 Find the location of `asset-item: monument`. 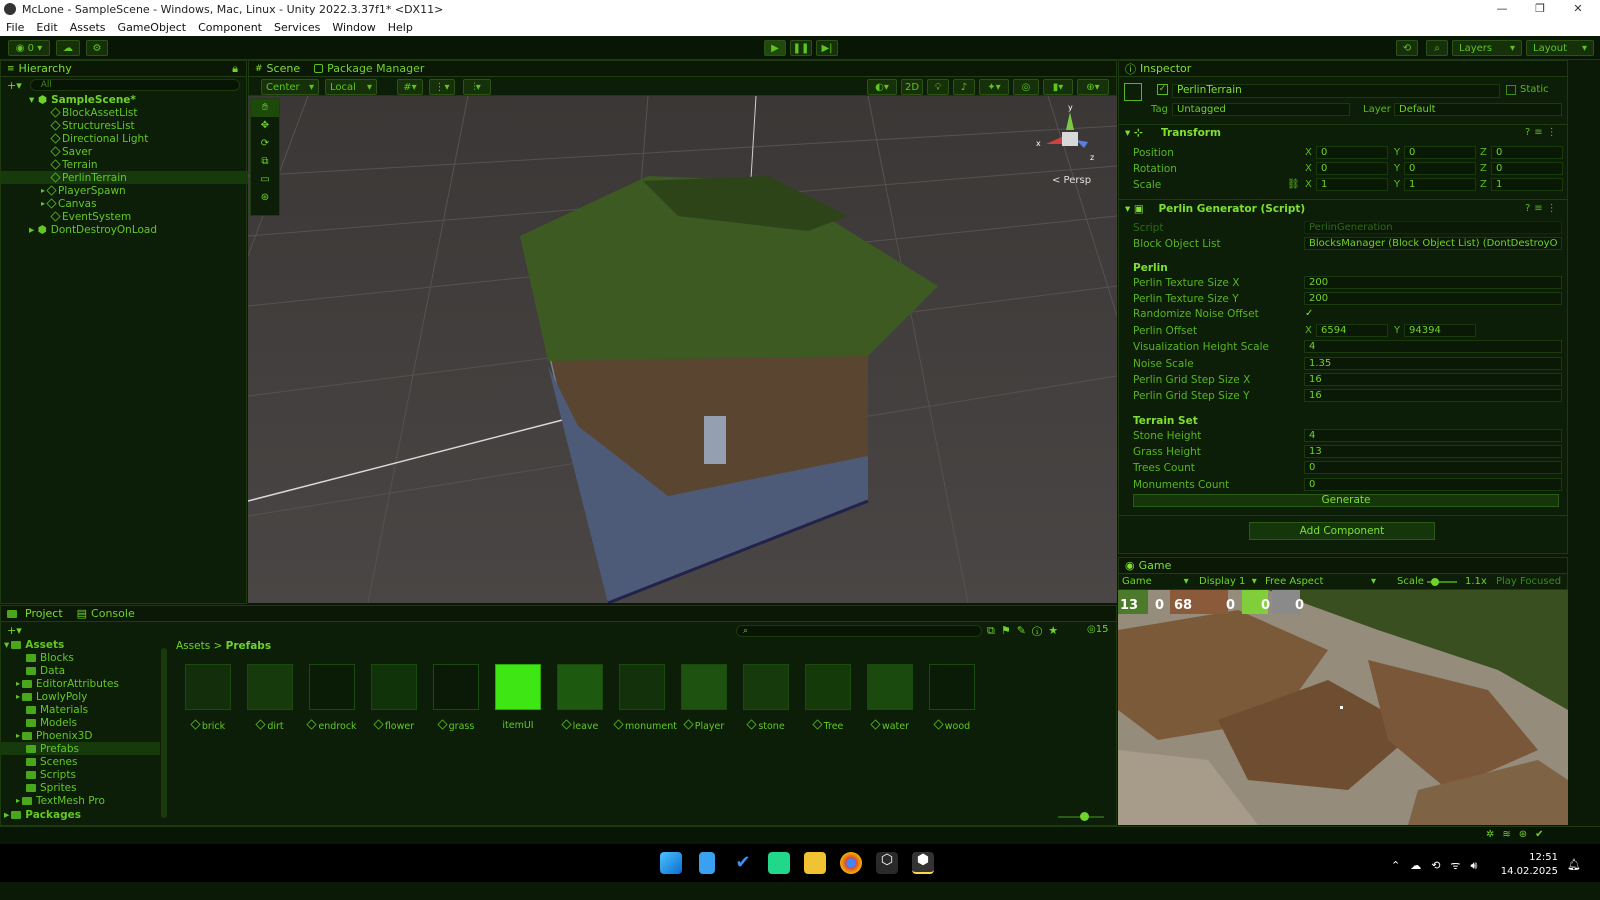

asset-item: monument is located at coordinates (645, 698).